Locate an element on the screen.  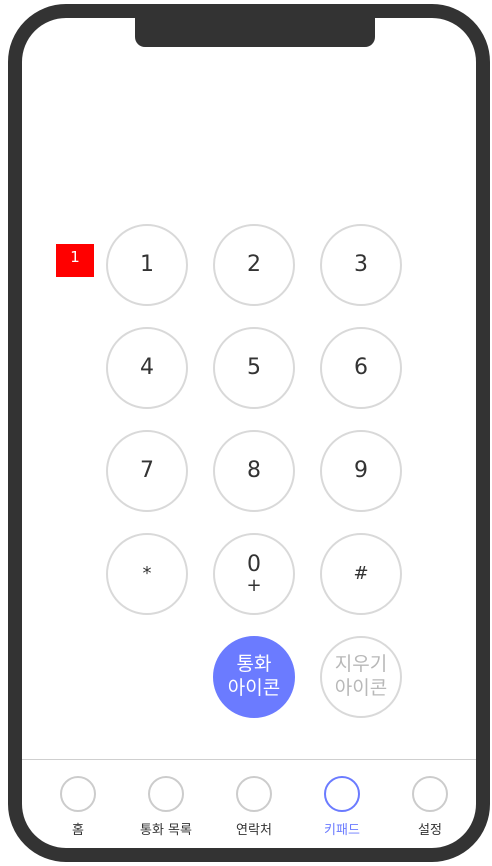
key-digit: * is located at coordinates (147, 573).